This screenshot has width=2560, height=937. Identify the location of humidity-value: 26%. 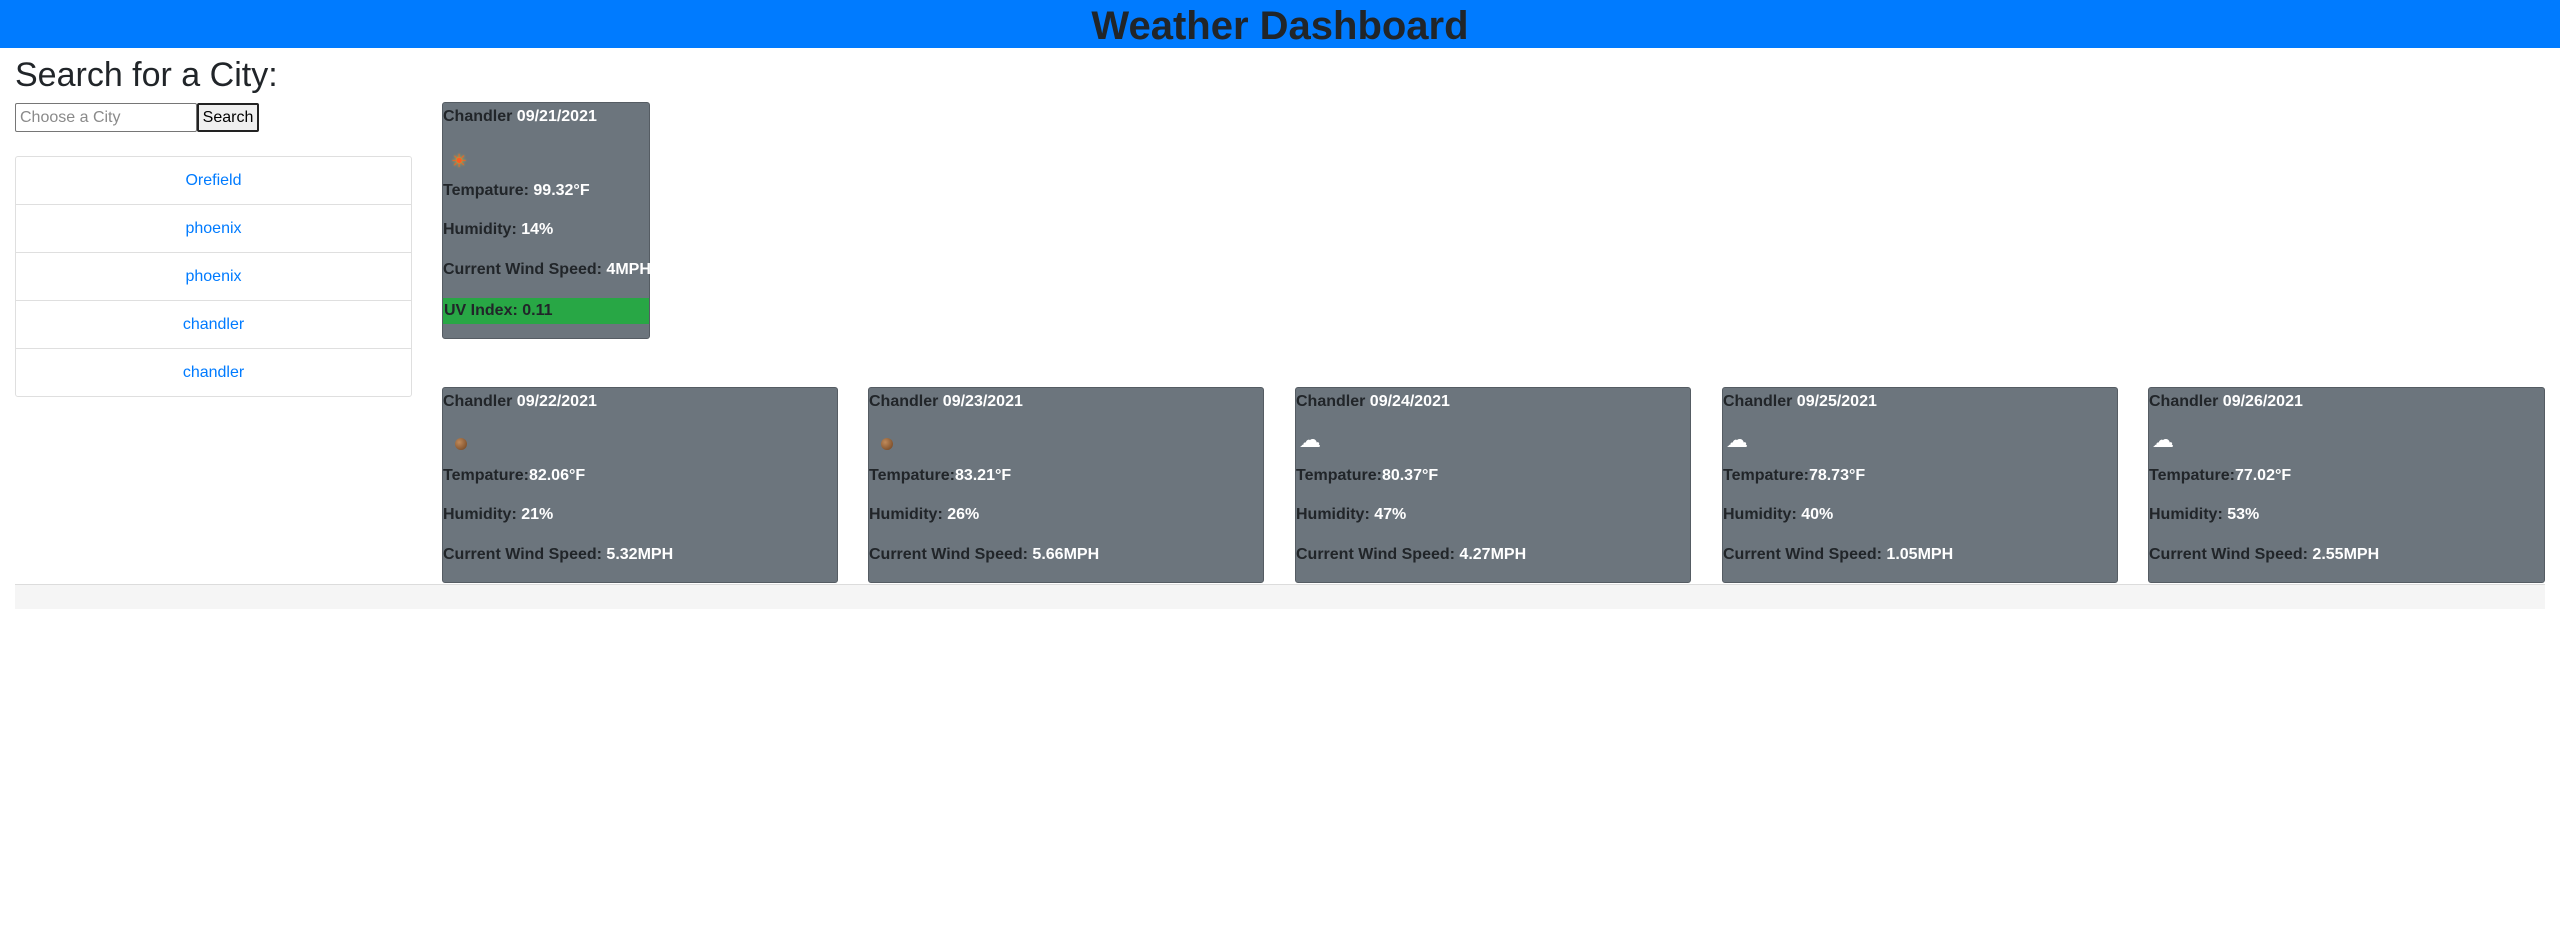
(963, 514).